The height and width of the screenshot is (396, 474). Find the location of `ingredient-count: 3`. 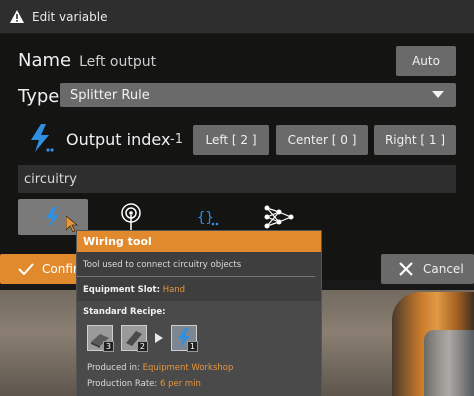

ingredient-count: 3 is located at coordinates (108, 346).